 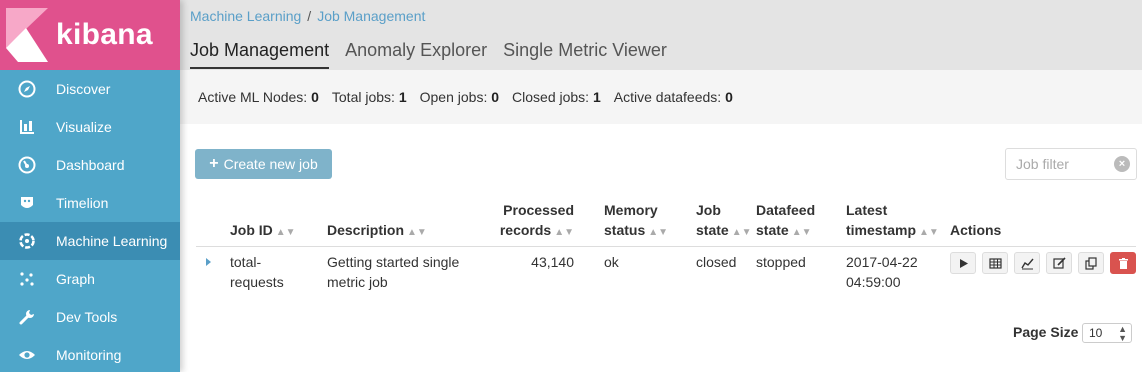 What do you see at coordinates (377, 231) in the screenshot?
I see `column-header-description: Description ▲▼` at bounding box center [377, 231].